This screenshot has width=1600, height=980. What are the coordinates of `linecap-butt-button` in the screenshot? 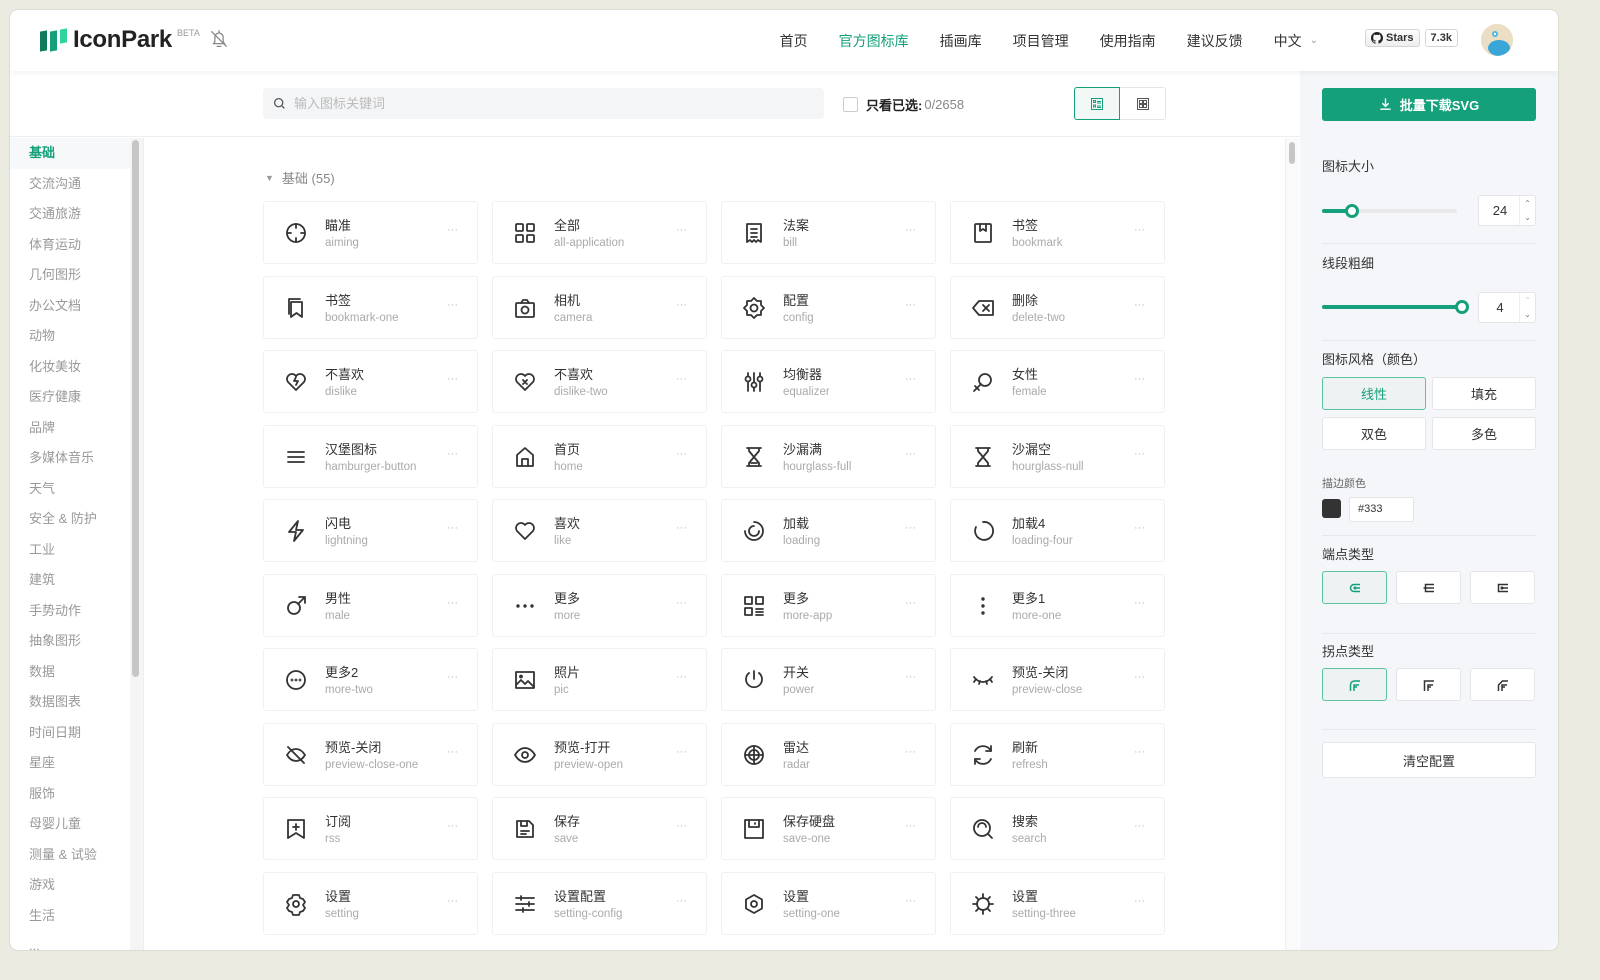 It's located at (1428, 587).